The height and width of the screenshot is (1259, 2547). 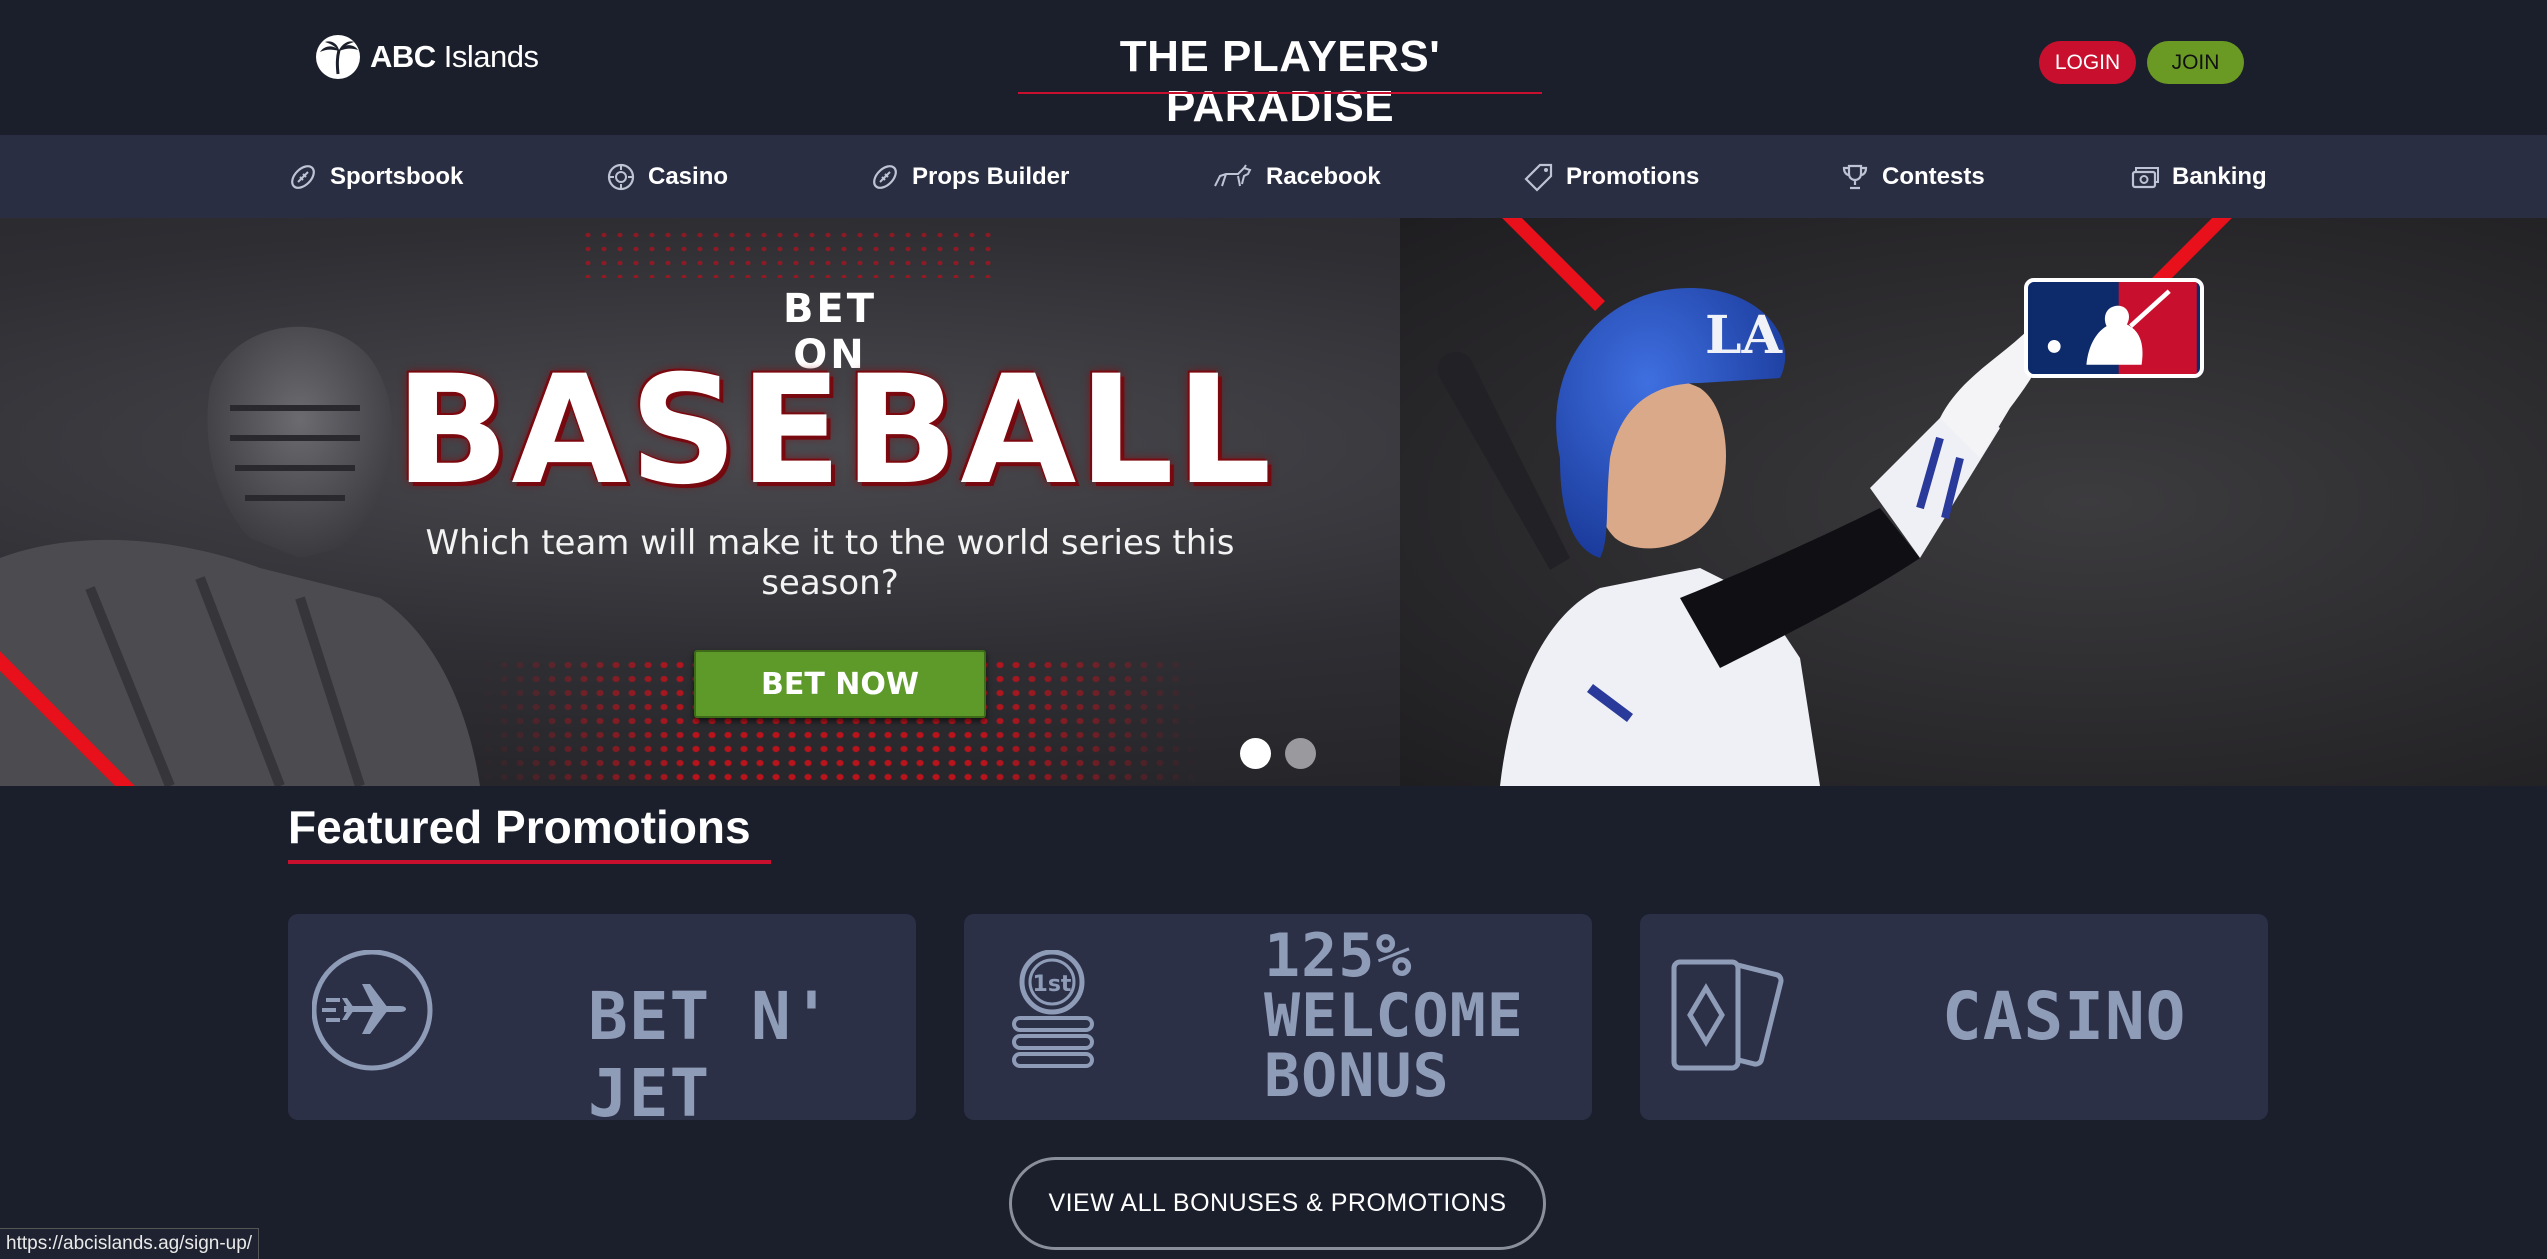 I want to click on heading-underline, so click(x=529, y=862).